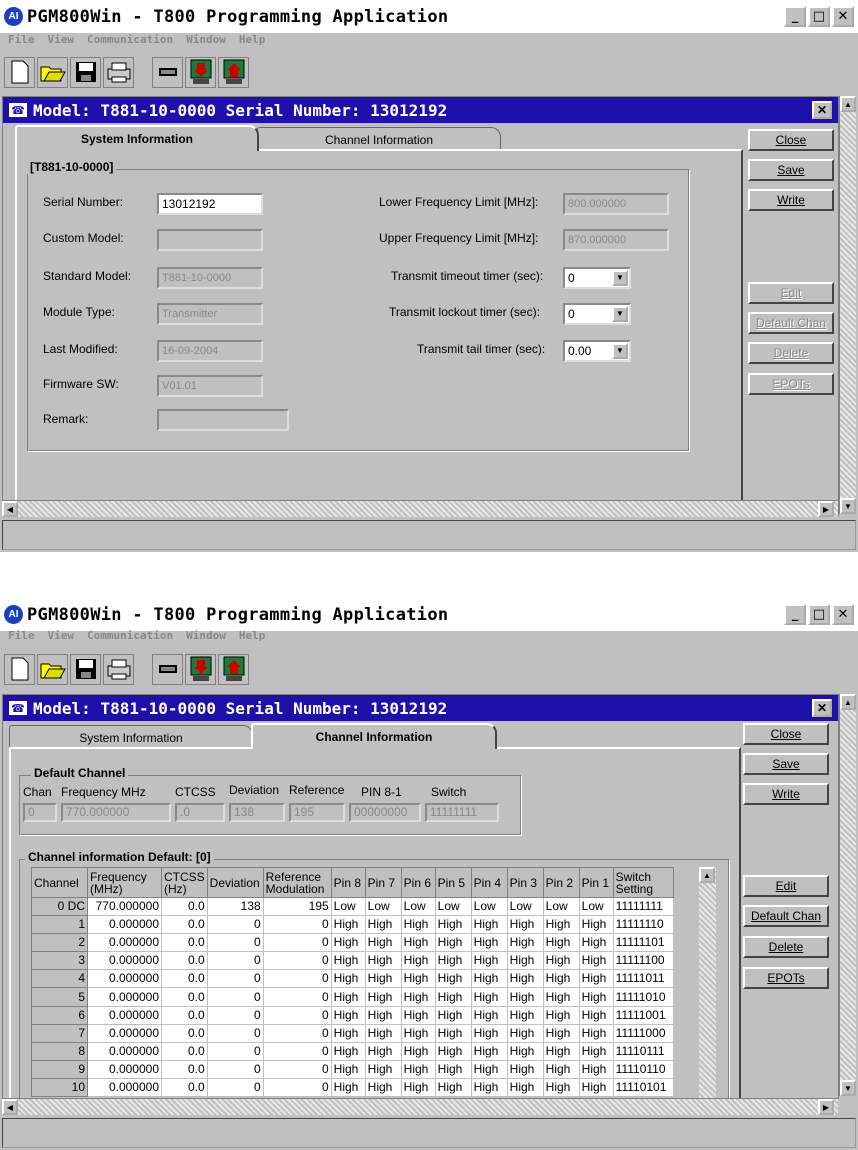  Describe the element at coordinates (10, 509) in the screenshot. I see `scroll-left-icon: ◀` at that location.